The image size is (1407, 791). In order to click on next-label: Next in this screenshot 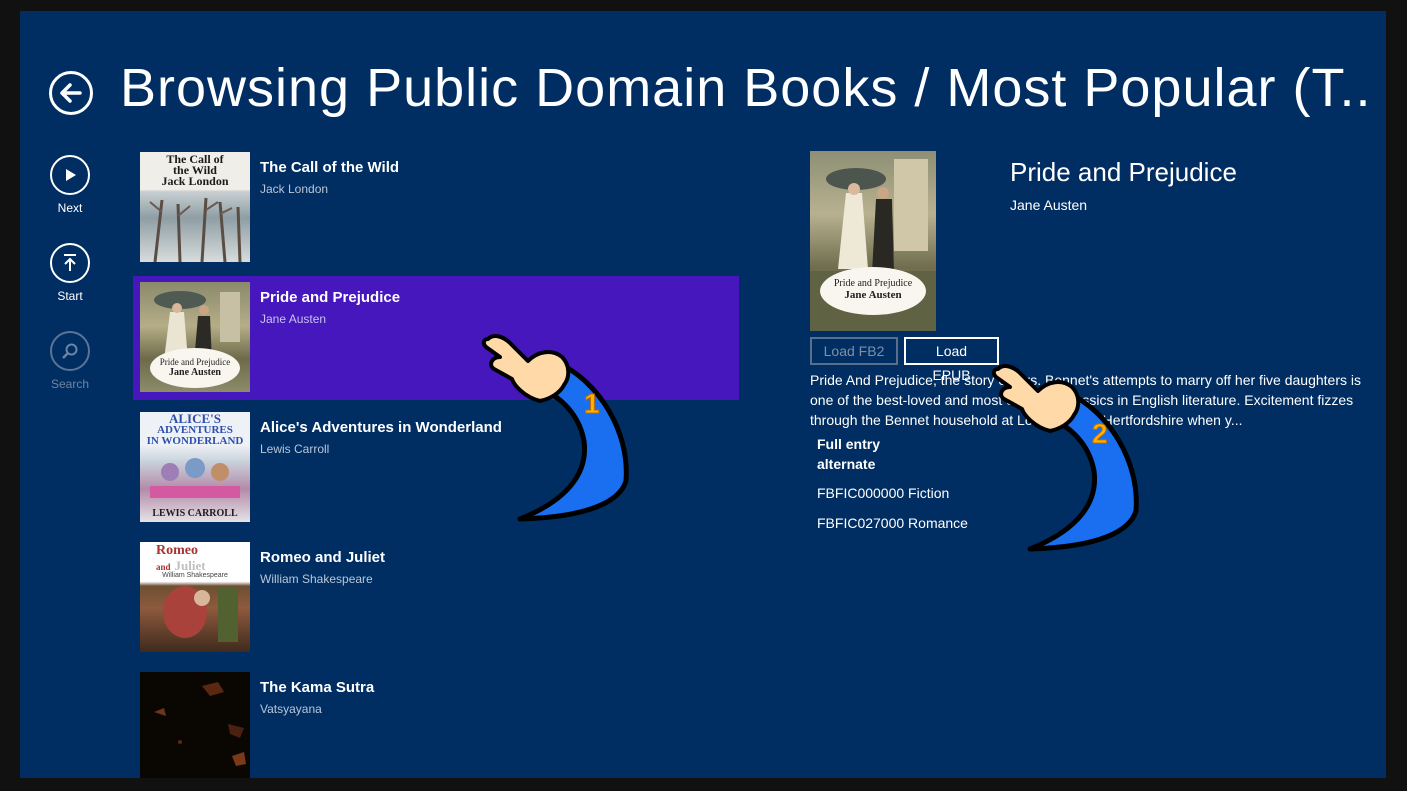, I will do `click(70, 208)`.